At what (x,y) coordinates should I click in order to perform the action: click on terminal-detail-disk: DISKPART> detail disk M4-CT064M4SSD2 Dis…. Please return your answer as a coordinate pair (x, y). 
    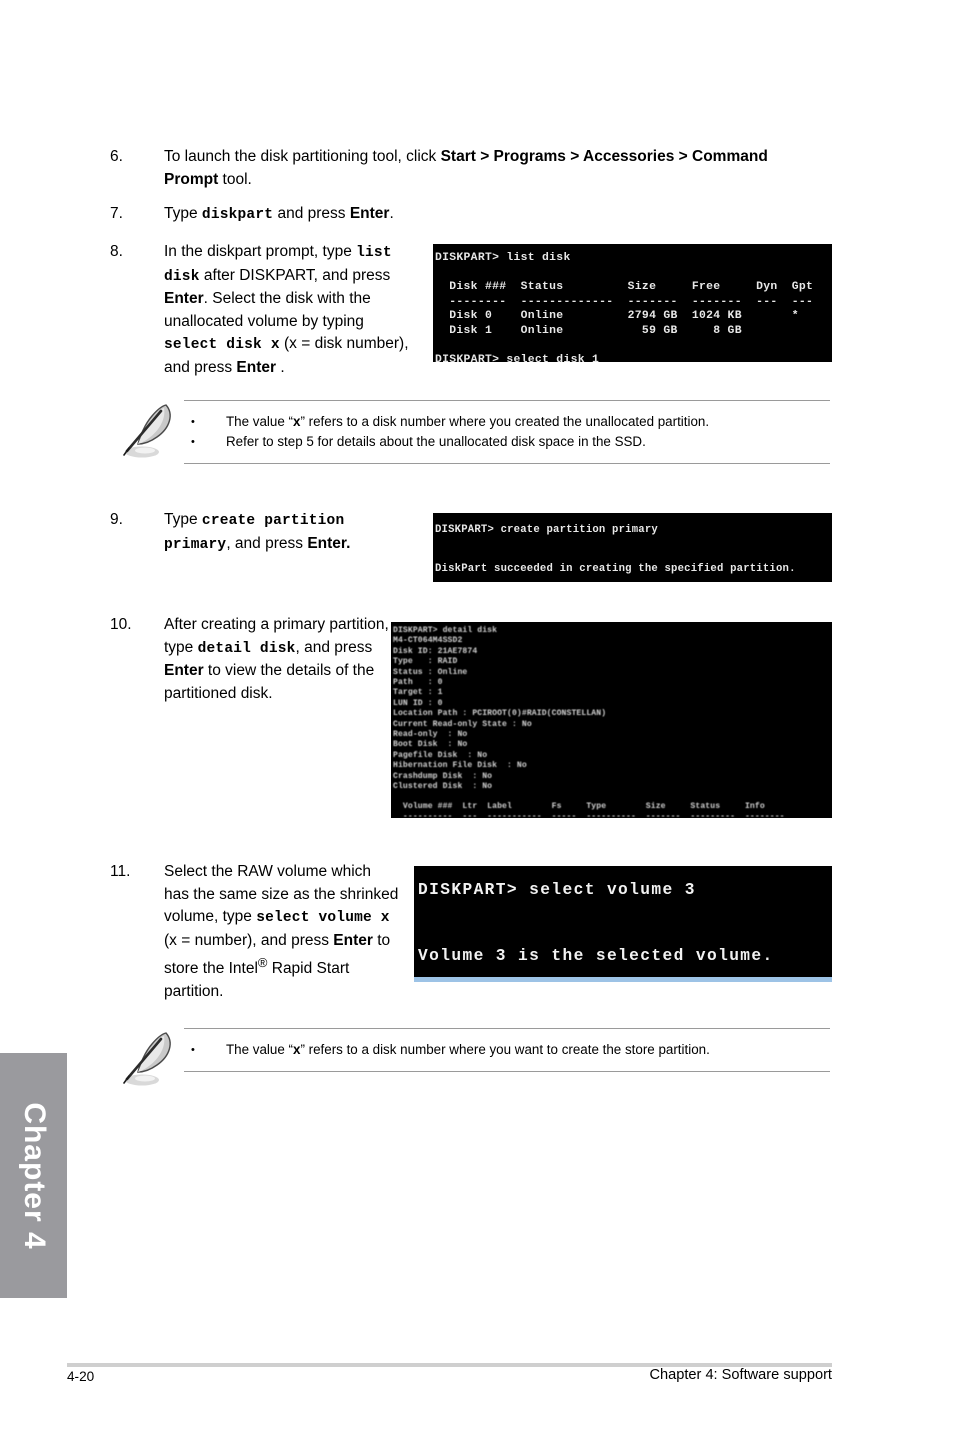
    Looking at the image, I should click on (611, 720).